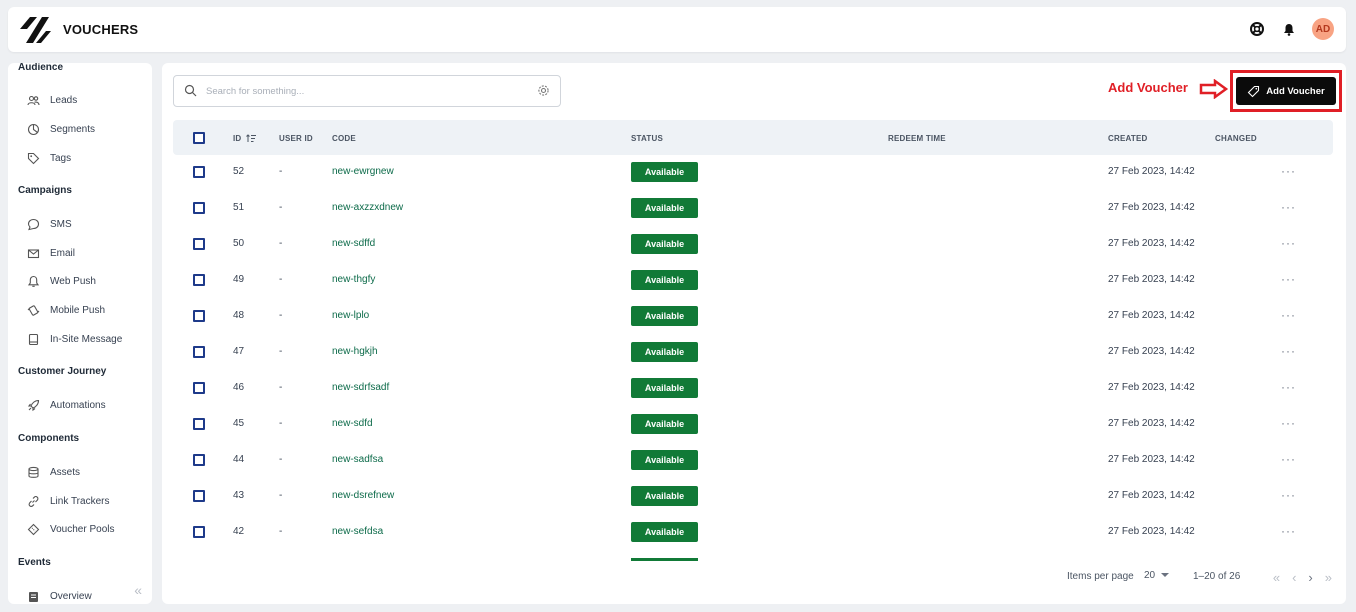  What do you see at coordinates (647, 138) in the screenshot?
I see `column-header-status: STATUS` at bounding box center [647, 138].